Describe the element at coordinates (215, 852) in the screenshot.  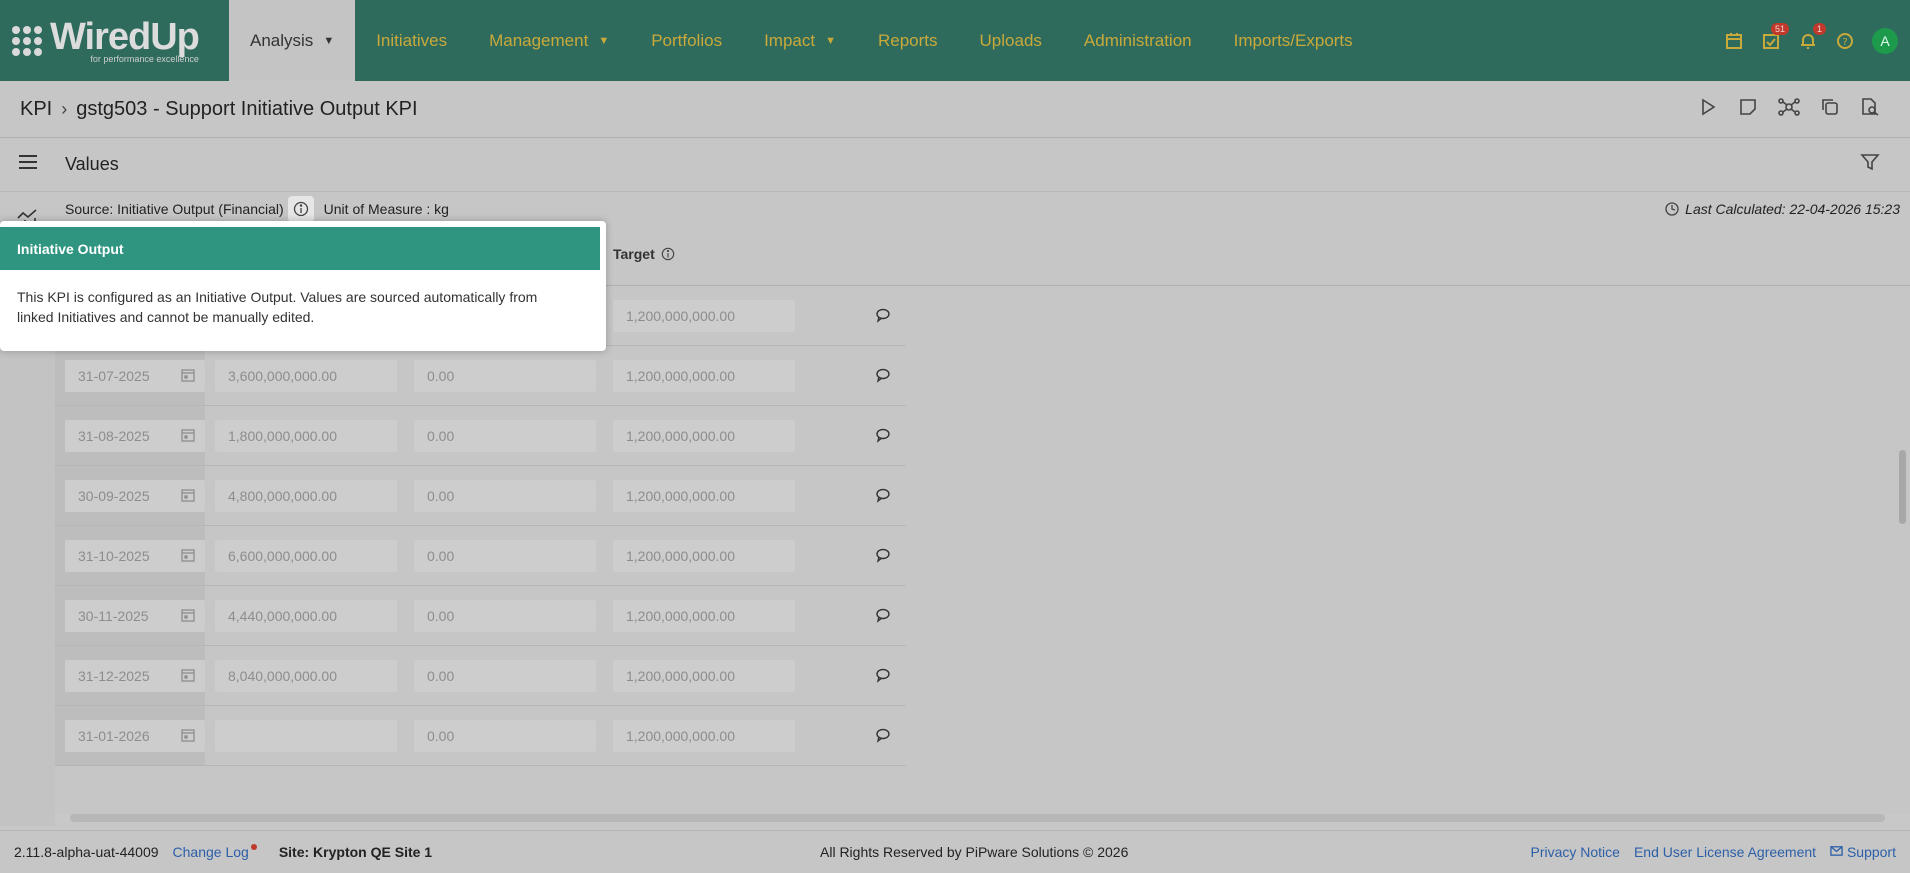
I see `change-log-link: Change Log` at that location.